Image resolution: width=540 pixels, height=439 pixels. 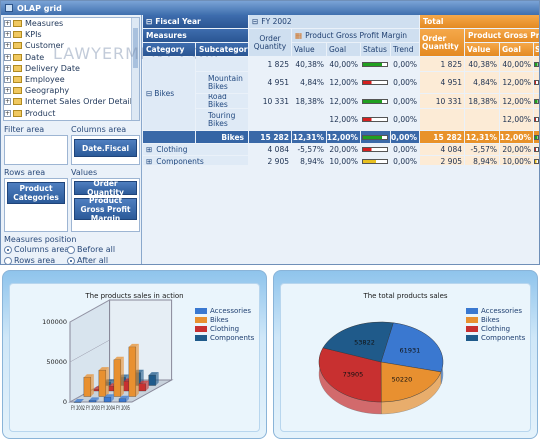 What do you see at coordinates (410, 350) in the screenshot?
I see `pie-slice-label: 61931` at bounding box center [410, 350].